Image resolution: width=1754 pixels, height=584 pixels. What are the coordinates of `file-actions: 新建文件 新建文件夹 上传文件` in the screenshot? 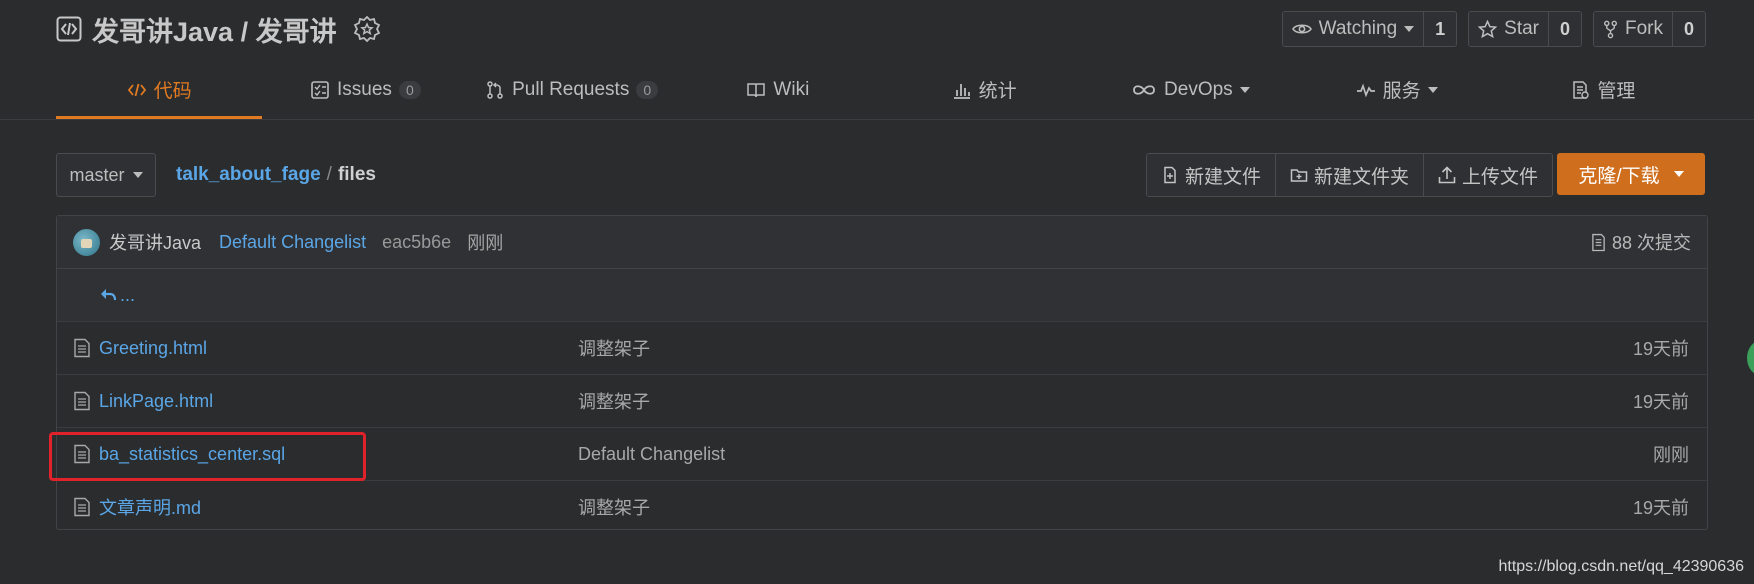 It's located at (1350, 175).